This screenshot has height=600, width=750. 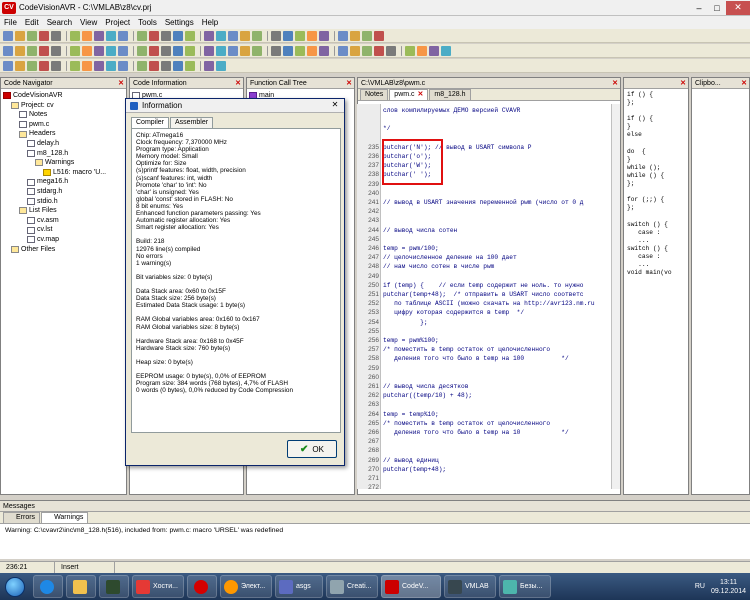 I want to click on menu-search: Search, so click(x=59, y=22).